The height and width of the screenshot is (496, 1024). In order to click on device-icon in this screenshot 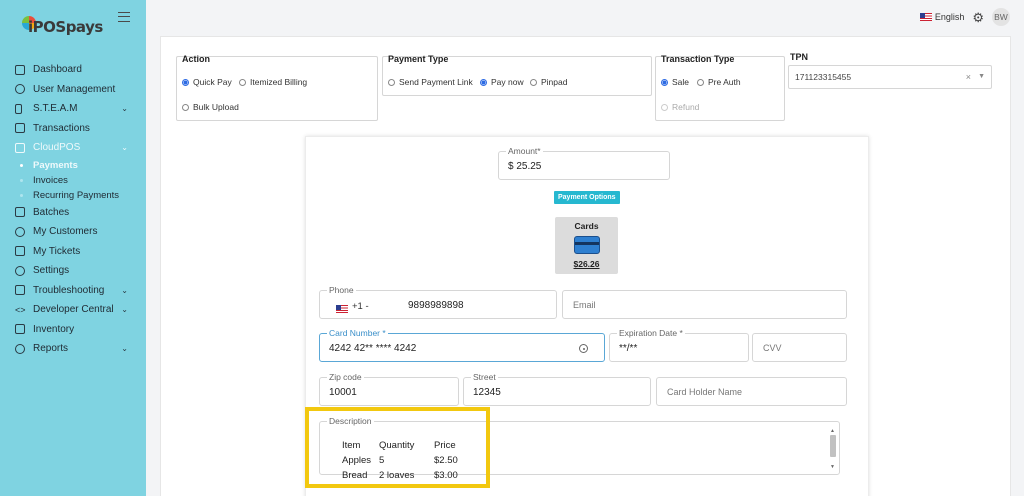, I will do `click(18, 108)`.